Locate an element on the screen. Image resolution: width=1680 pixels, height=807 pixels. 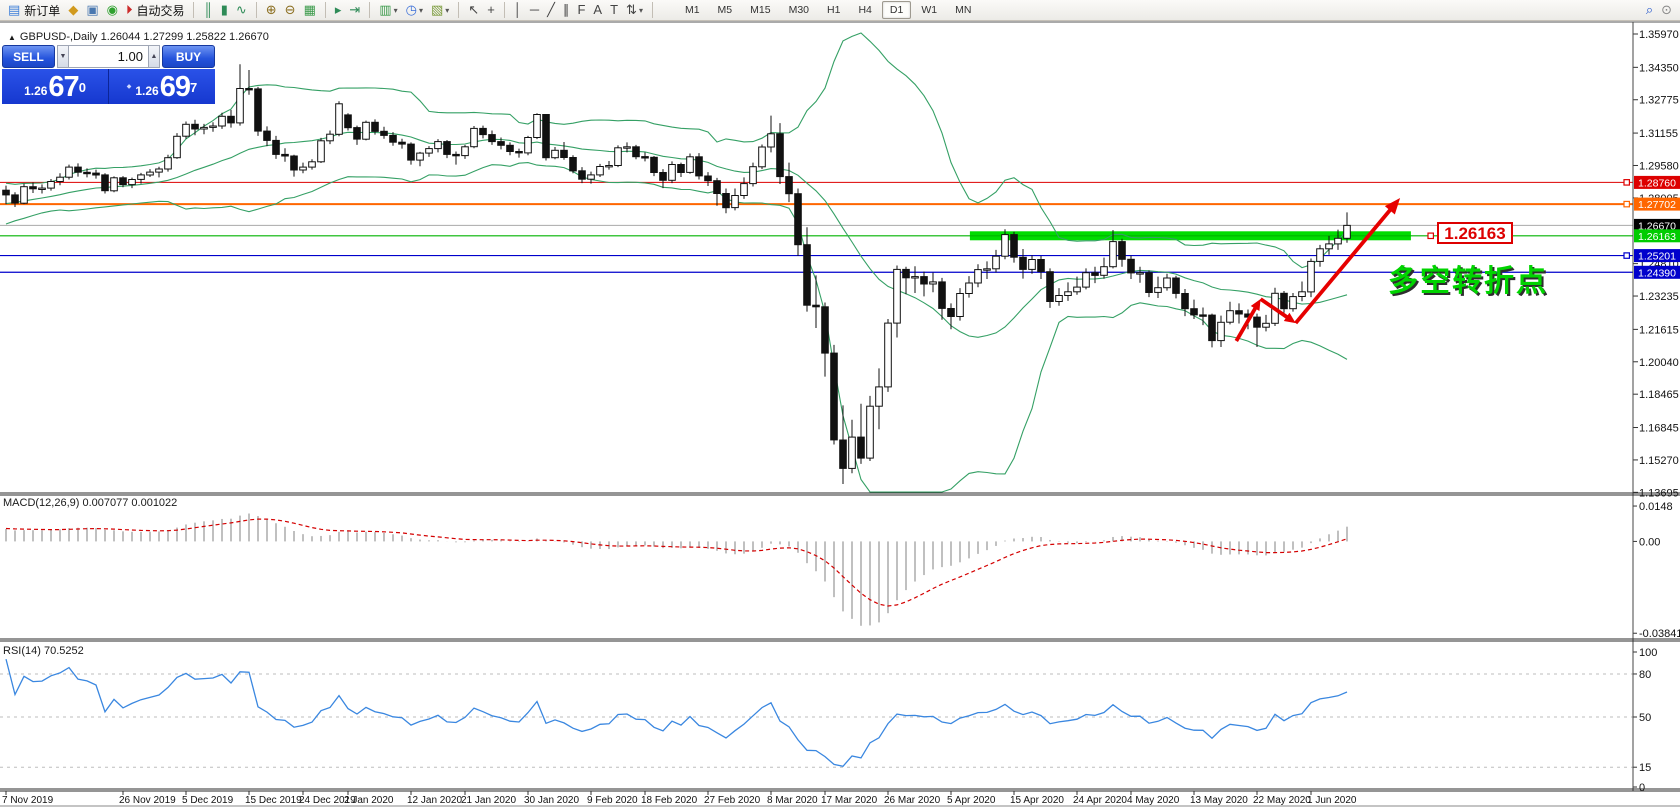
svg-text: 8 Mar 2020 is located at coordinates (792, 800).